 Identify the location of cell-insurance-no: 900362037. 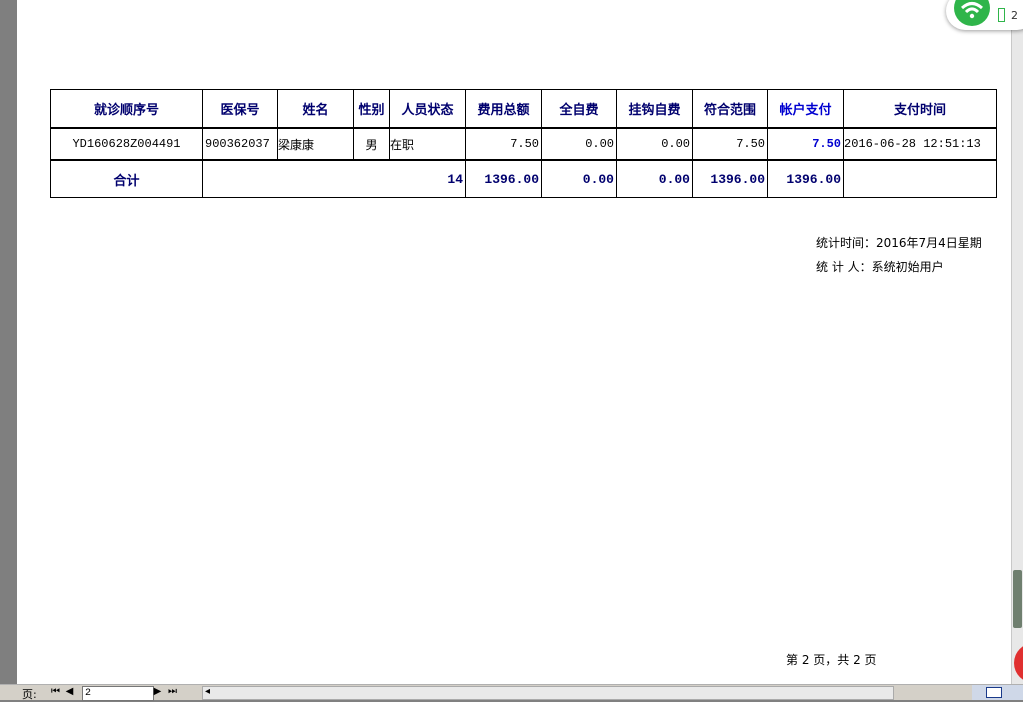
(240, 144).